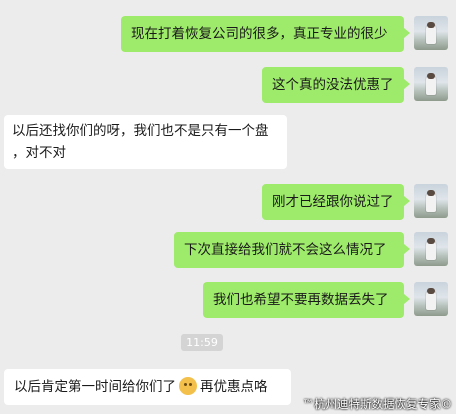  I want to click on message-bubble-sent: 下次直接给我们就不会这么情况了, so click(292, 250).